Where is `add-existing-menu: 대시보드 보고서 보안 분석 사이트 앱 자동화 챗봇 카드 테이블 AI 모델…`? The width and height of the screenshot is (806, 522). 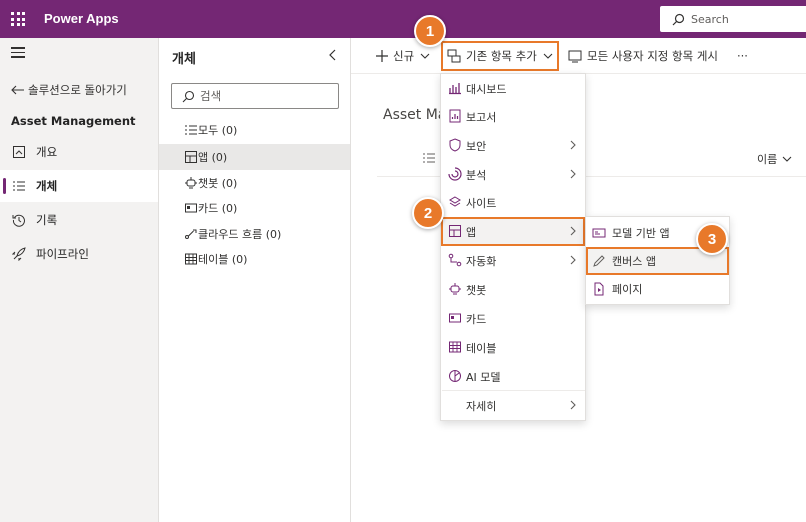 add-existing-menu: 대시보드 보고서 보안 분석 사이트 앱 자동화 챗봇 카드 테이블 AI 모델… is located at coordinates (513, 247).